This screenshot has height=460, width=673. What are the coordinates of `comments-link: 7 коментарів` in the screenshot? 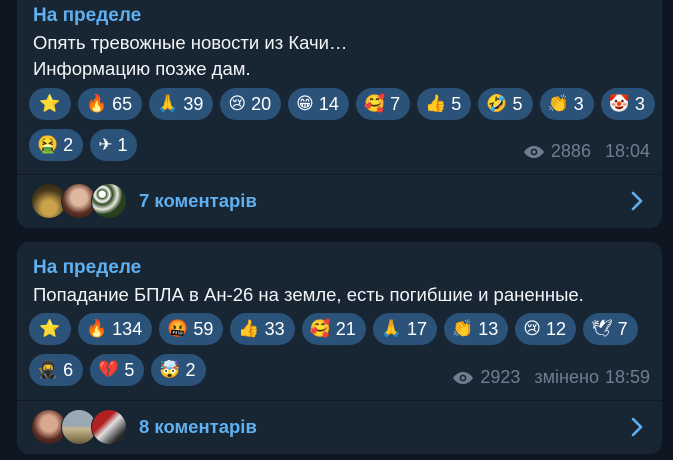 It's located at (339, 201).